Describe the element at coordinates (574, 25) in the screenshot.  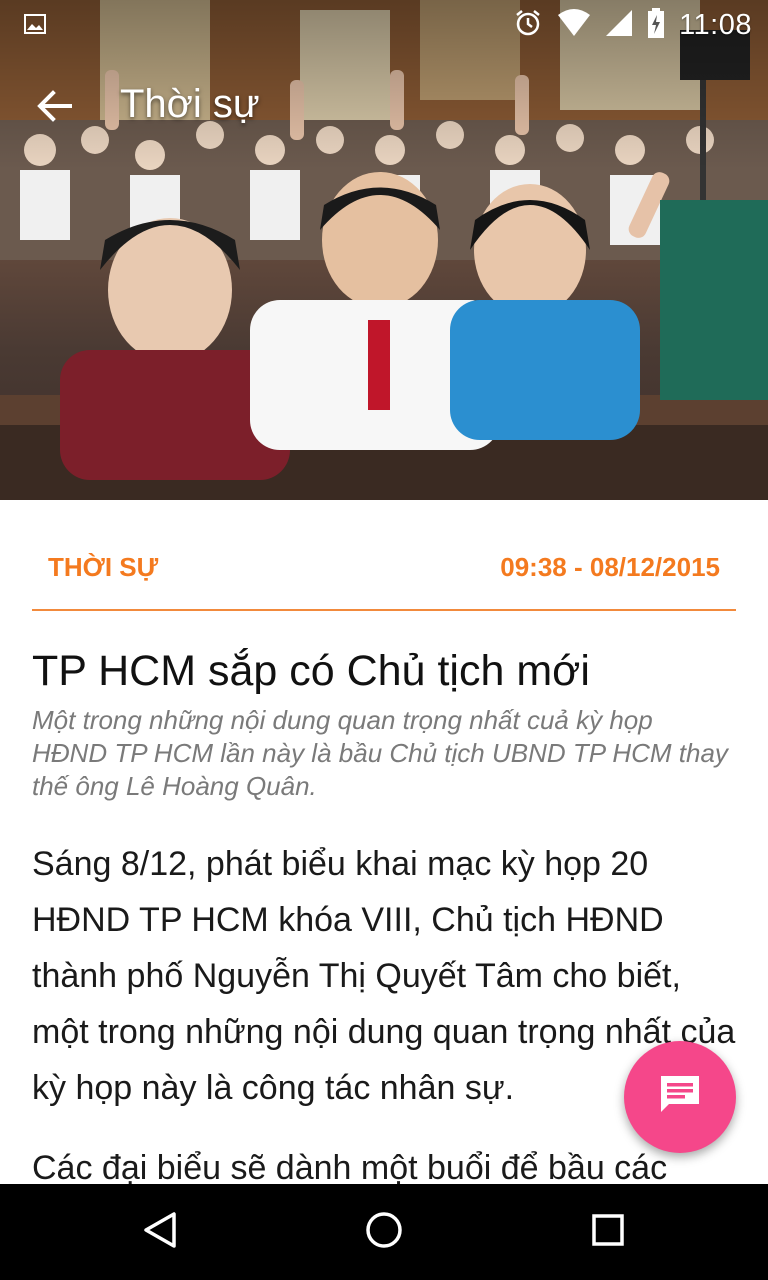
I see `wifi-icon` at that location.